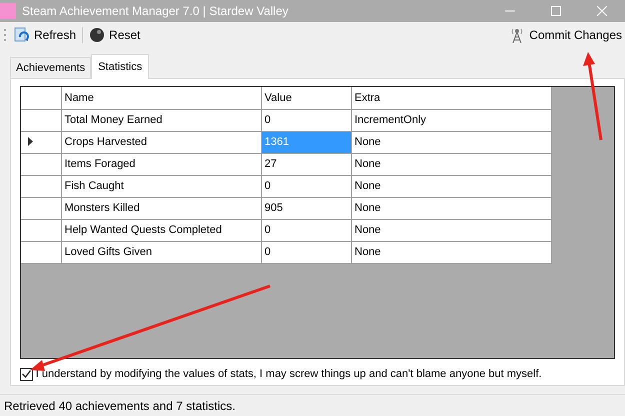  Describe the element at coordinates (312, 405) in the screenshot. I see `status-text: Retrieved 40 achievements and 7 statistics.` at that location.